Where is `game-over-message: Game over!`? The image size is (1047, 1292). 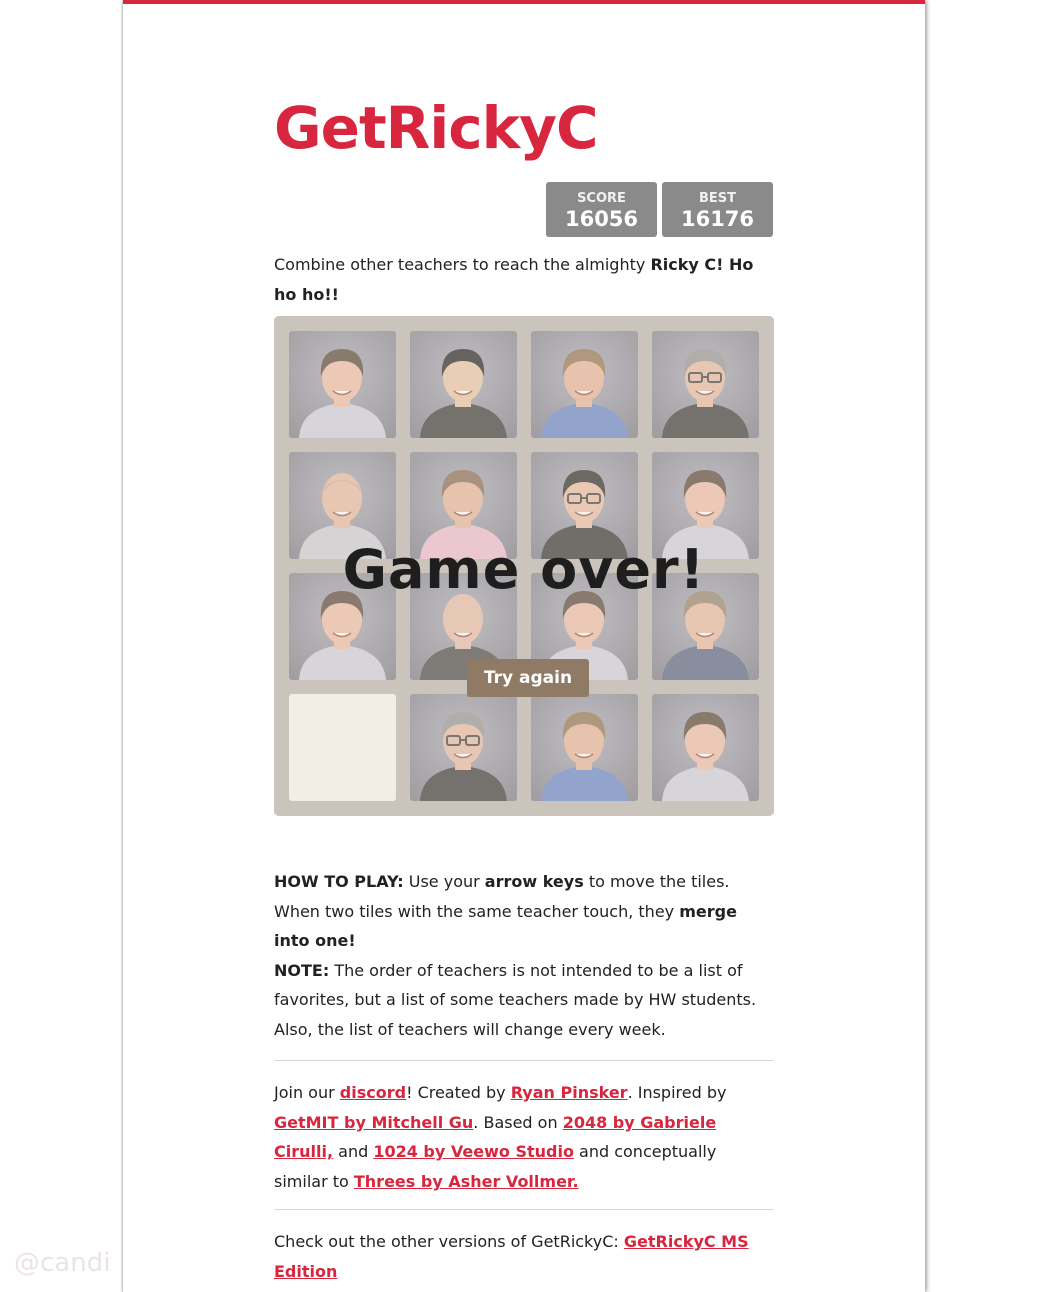 game-over-message: Game over! is located at coordinates (524, 569).